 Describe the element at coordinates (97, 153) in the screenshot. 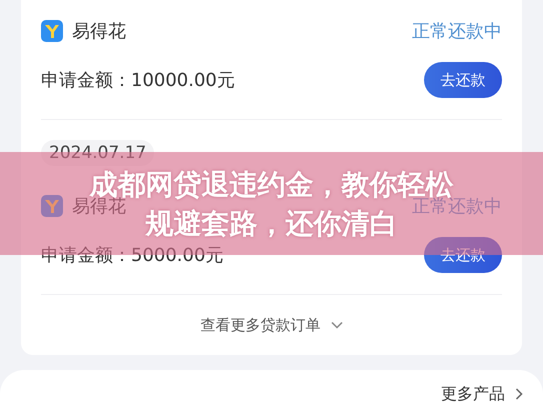

I see `loan-date: 2024.07.17` at that location.